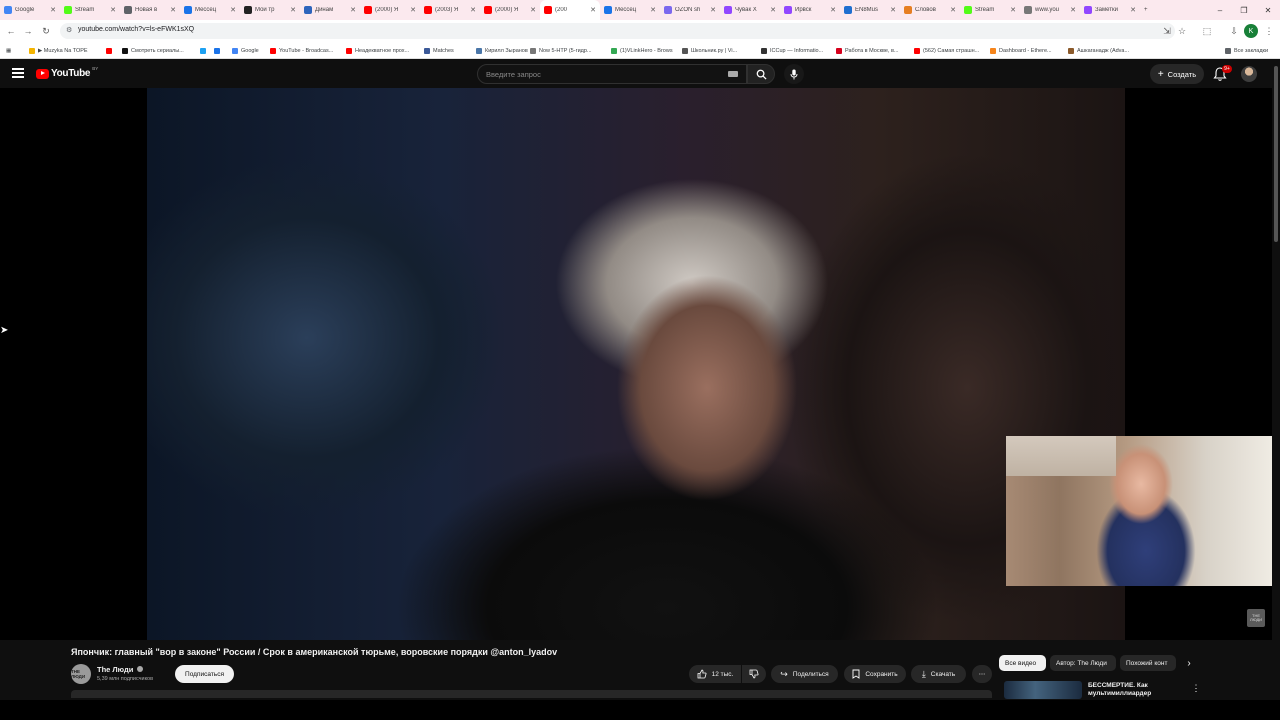 This screenshot has height=720, width=1280. What do you see at coordinates (1196, 688) in the screenshot?
I see `recommendation-menu-icon: ⋮` at bounding box center [1196, 688].